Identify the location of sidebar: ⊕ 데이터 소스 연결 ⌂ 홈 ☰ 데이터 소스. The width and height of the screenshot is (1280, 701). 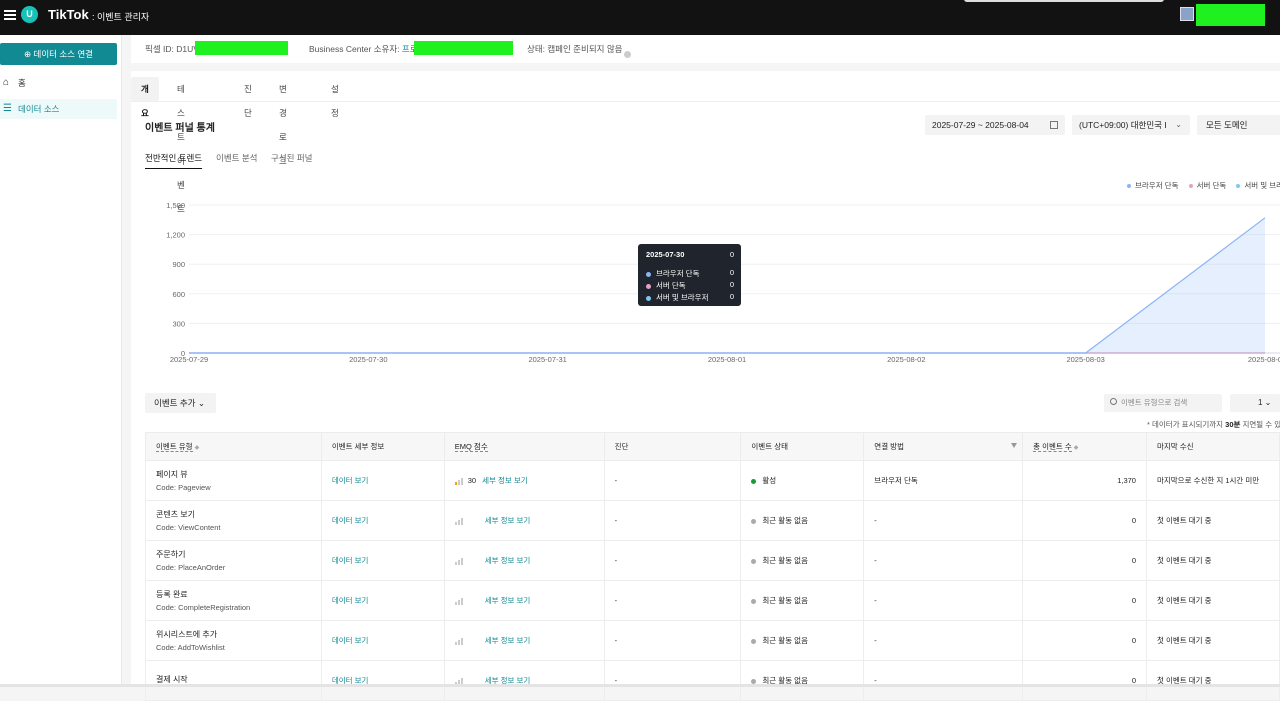
(61, 361).